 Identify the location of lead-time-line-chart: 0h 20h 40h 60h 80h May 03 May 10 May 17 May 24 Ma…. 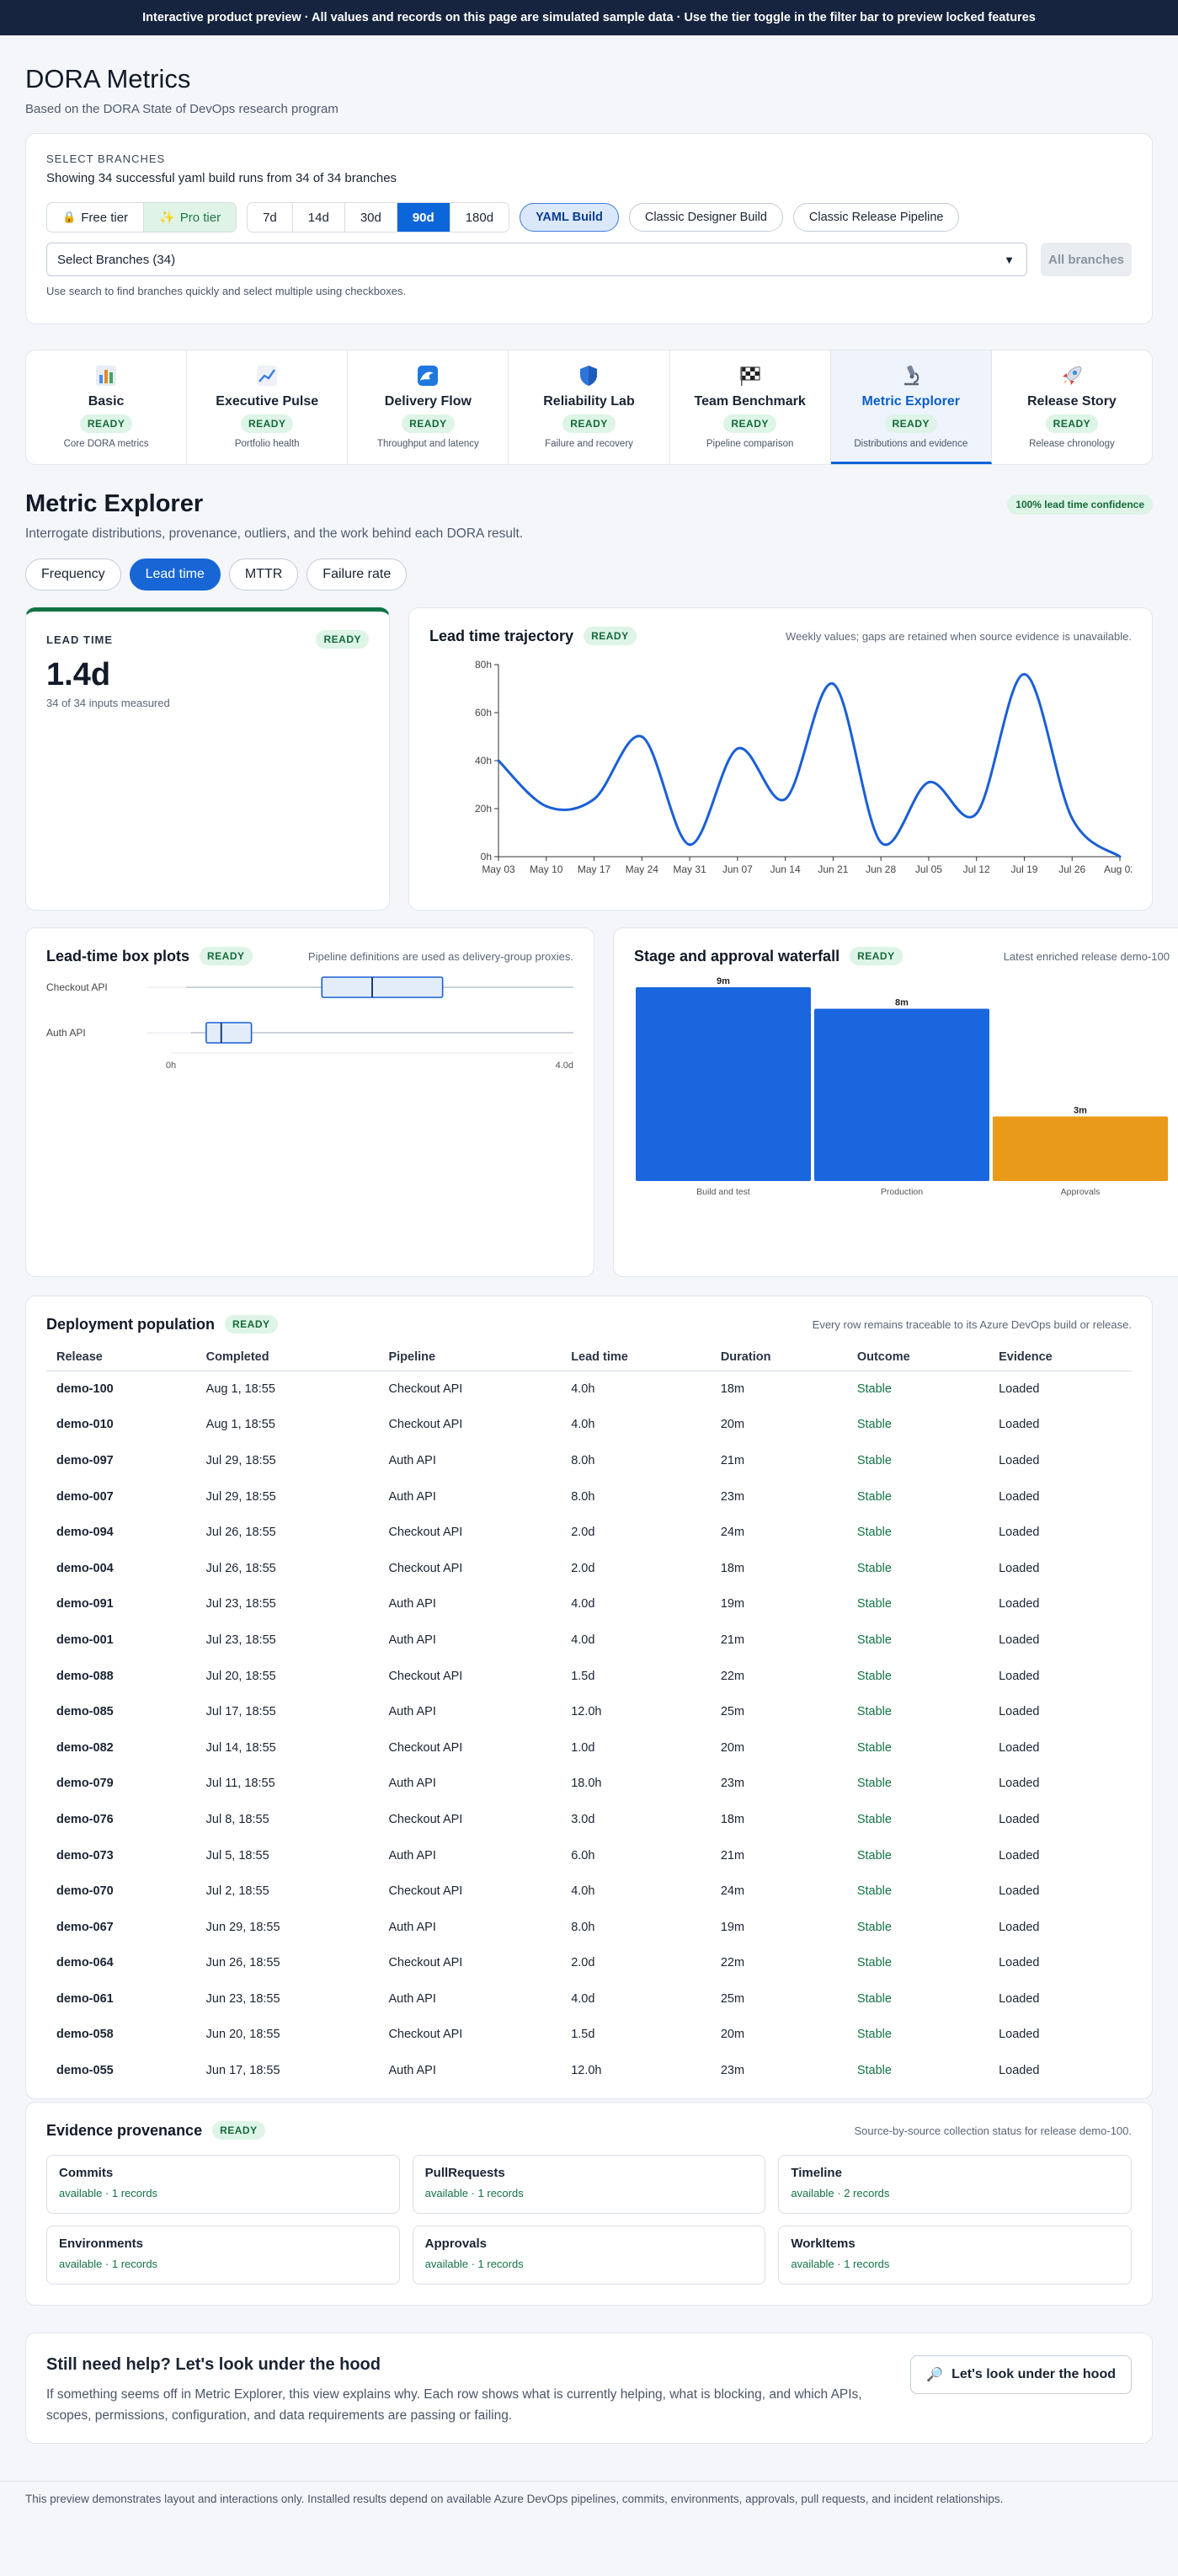
(803, 767).